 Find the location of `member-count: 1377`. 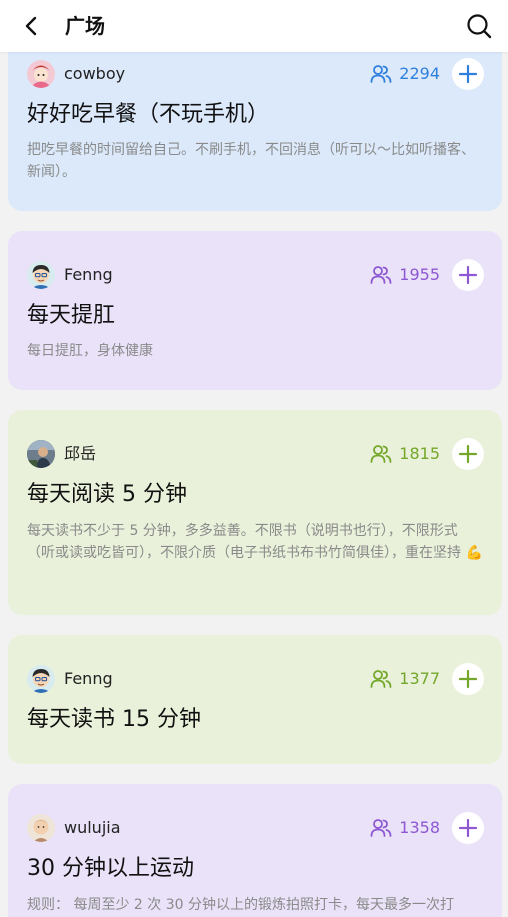

member-count: 1377 is located at coordinates (405, 679).